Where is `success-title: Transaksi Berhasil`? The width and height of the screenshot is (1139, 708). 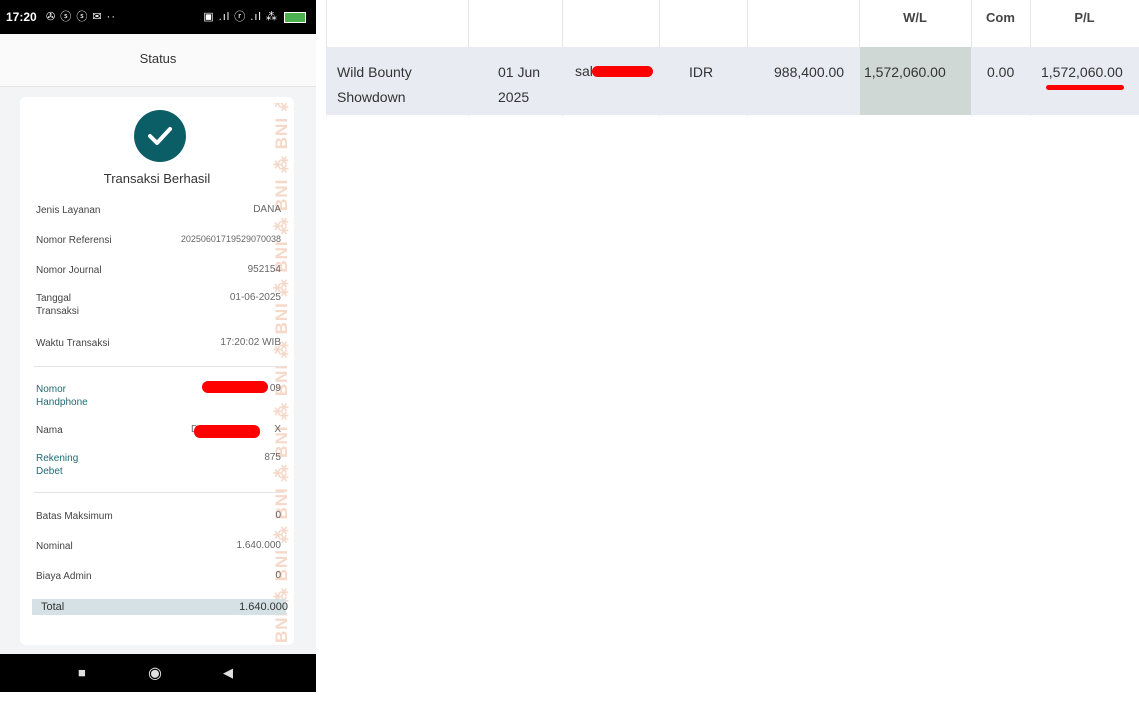 success-title: Transaksi Berhasil is located at coordinates (157, 178).